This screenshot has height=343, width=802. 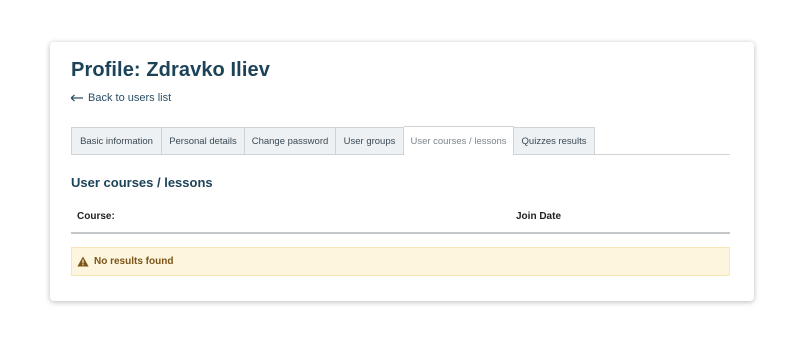 I want to click on column-header-join-date: Join Date, so click(x=538, y=216).